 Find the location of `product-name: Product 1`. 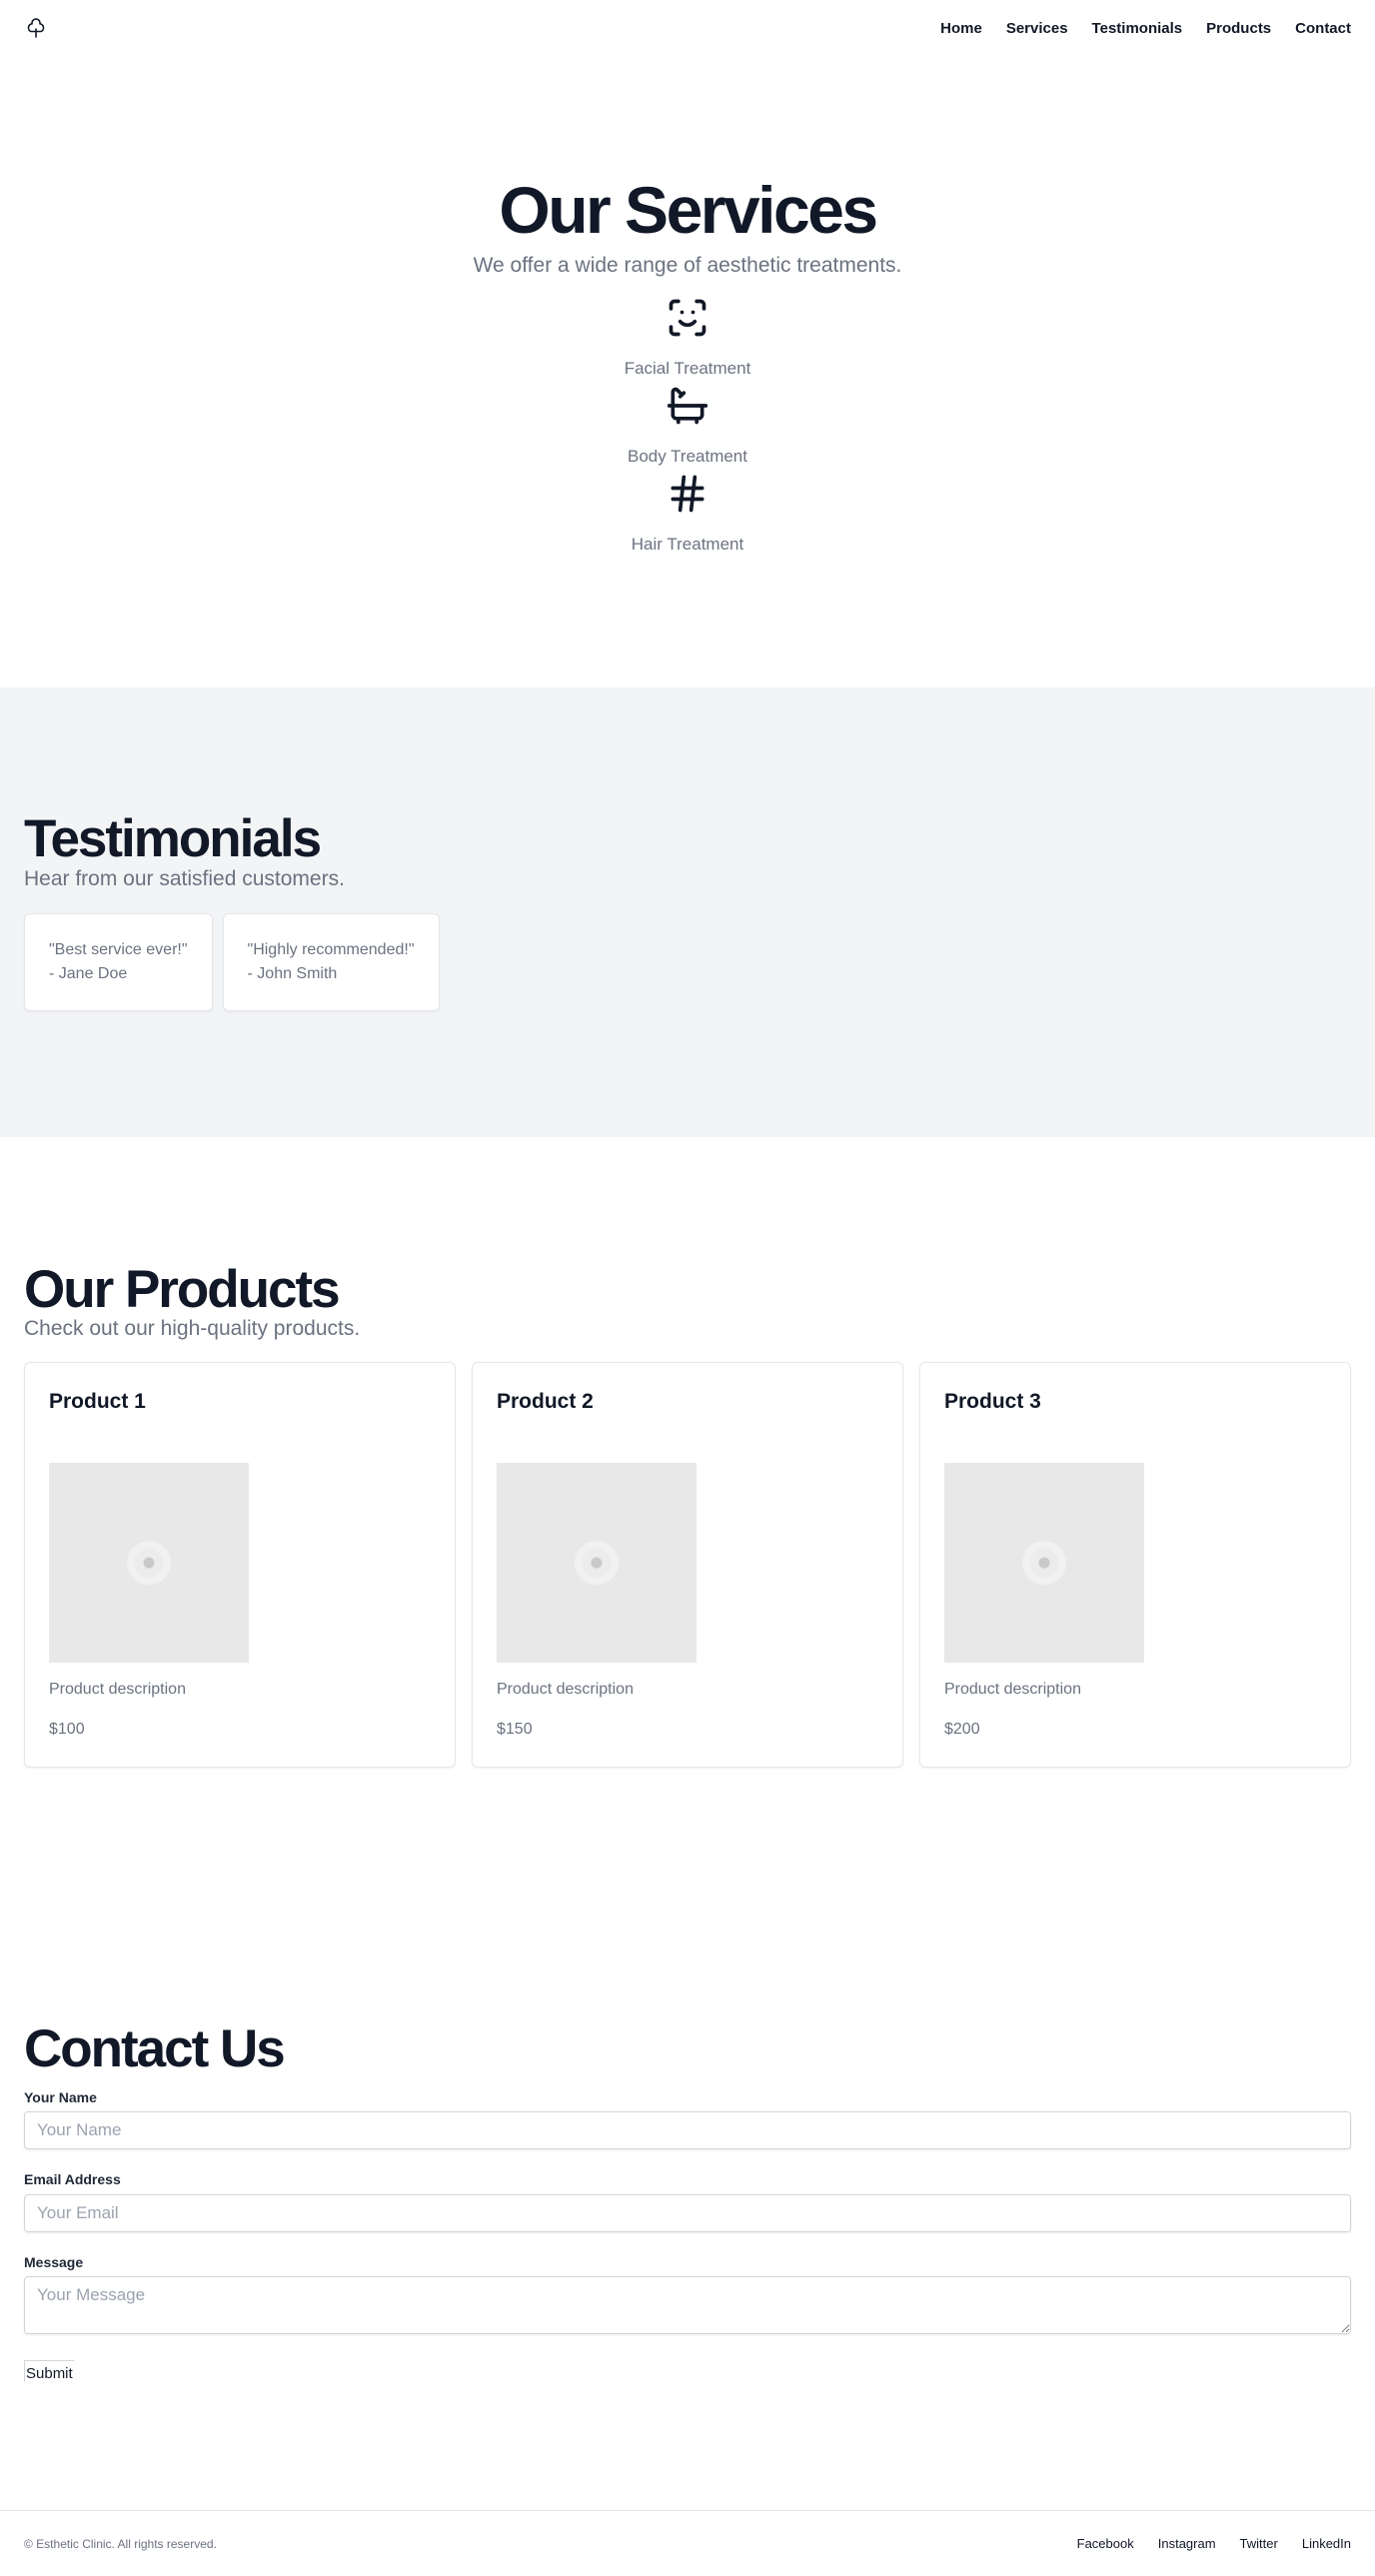

product-name: Product 1 is located at coordinates (97, 1401).